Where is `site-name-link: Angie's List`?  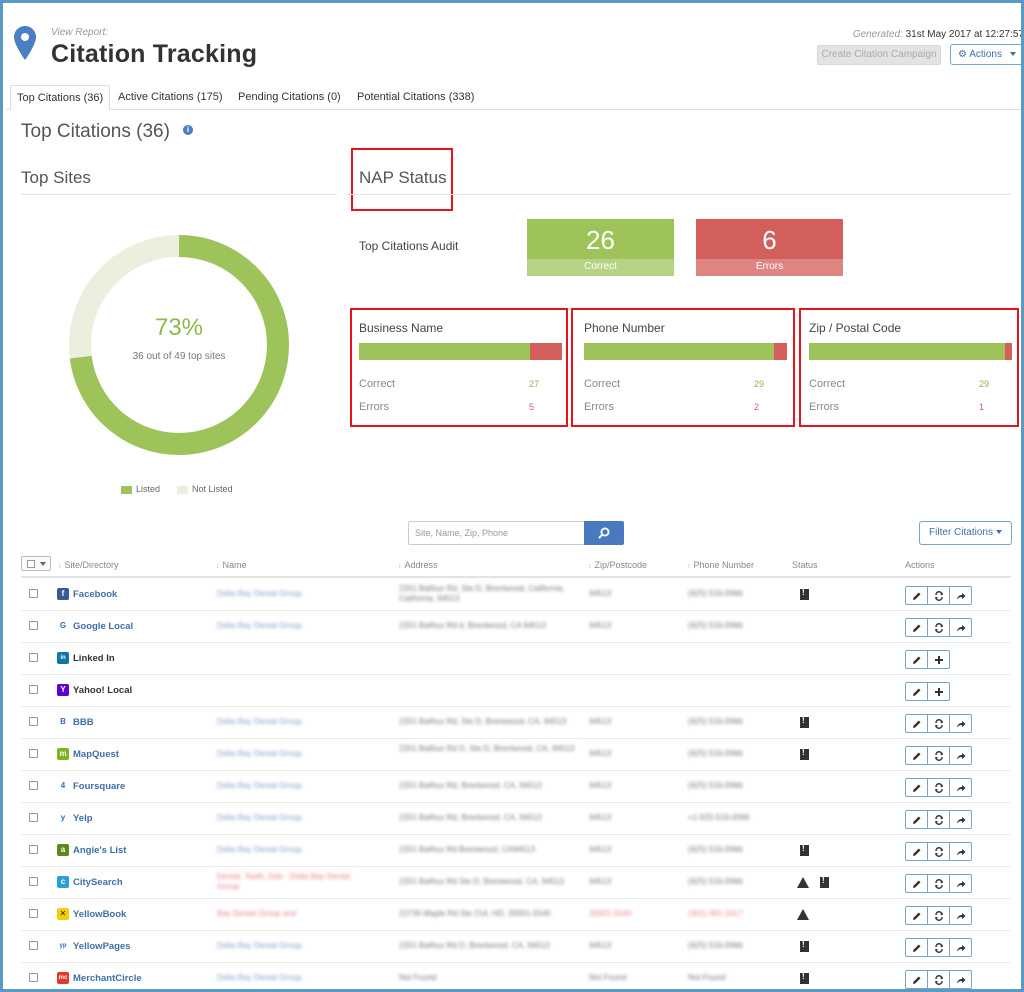 site-name-link: Angie's List is located at coordinates (99, 850).